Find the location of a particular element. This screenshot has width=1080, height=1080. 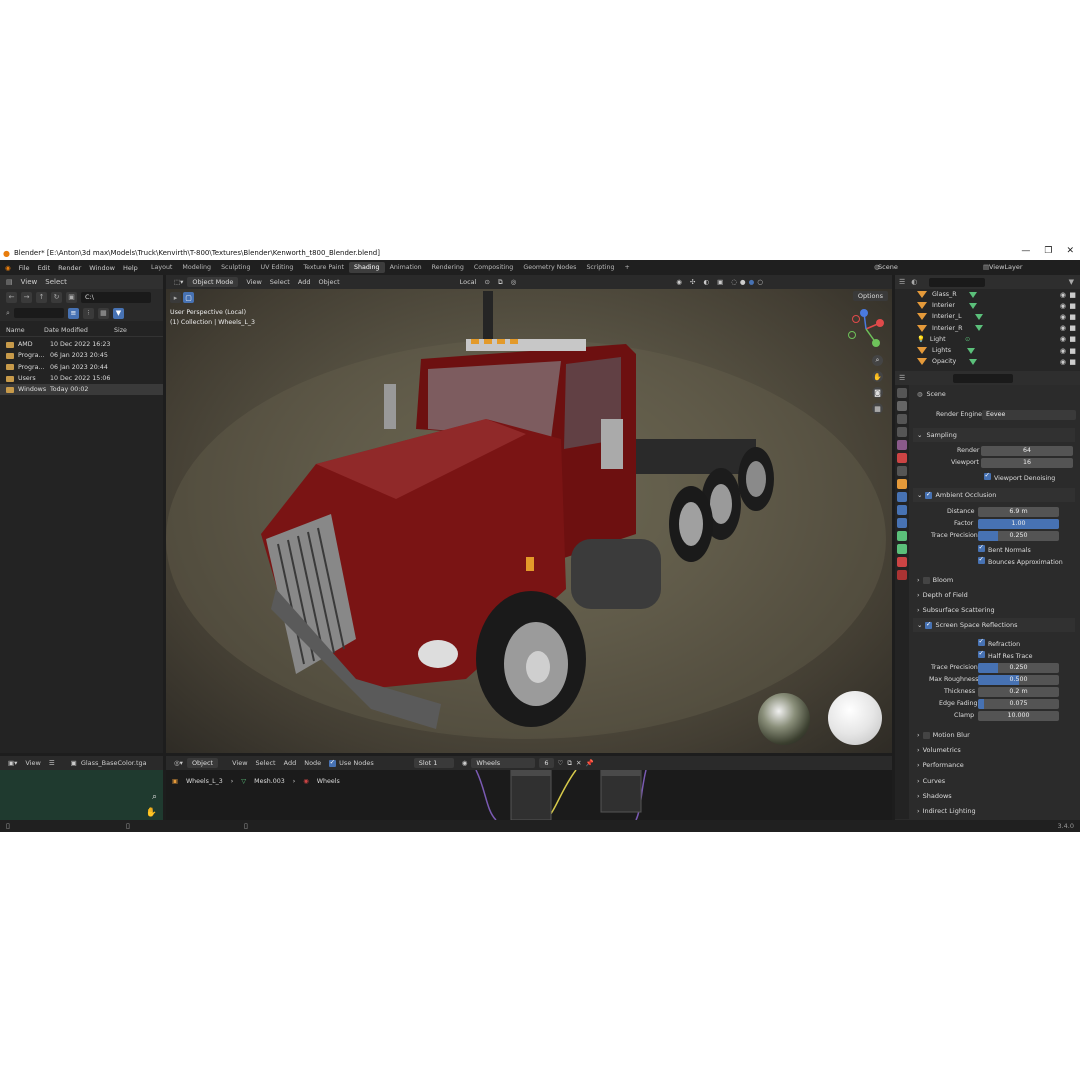

outliner-item: Opacity ◉ ■ is located at coordinates (987, 361).